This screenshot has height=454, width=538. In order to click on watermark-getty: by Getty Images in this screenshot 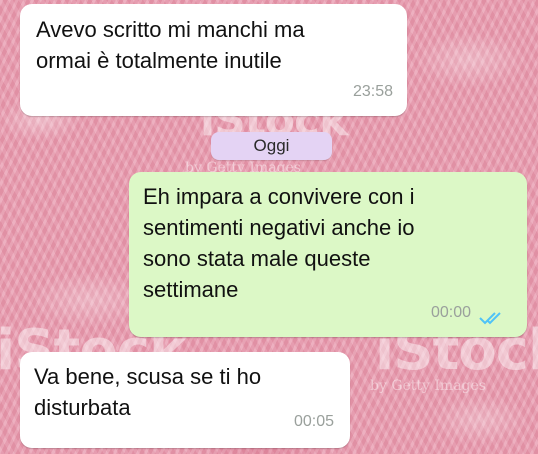, I will do `click(428, 386)`.